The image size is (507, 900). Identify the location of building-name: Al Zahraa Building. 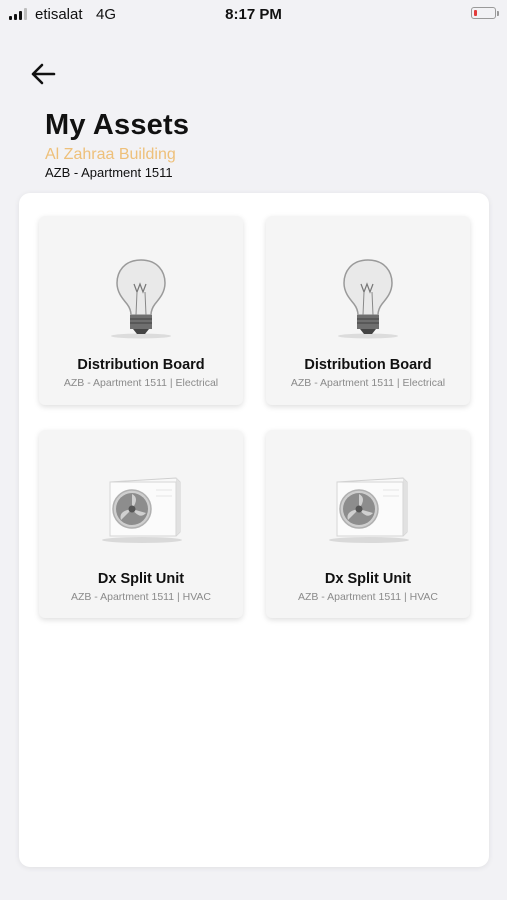
(110, 154).